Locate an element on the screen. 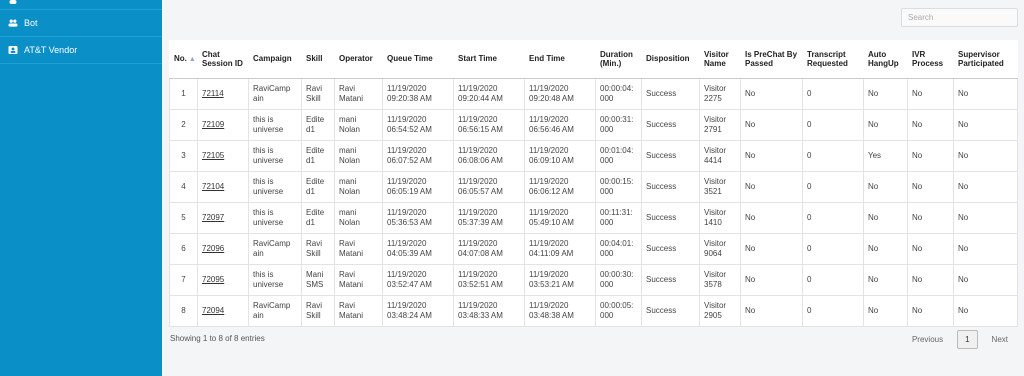 Image resolution: width=1024 pixels, height=376 pixels. column-header-label: Transcript Requested is located at coordinates (827, 58).